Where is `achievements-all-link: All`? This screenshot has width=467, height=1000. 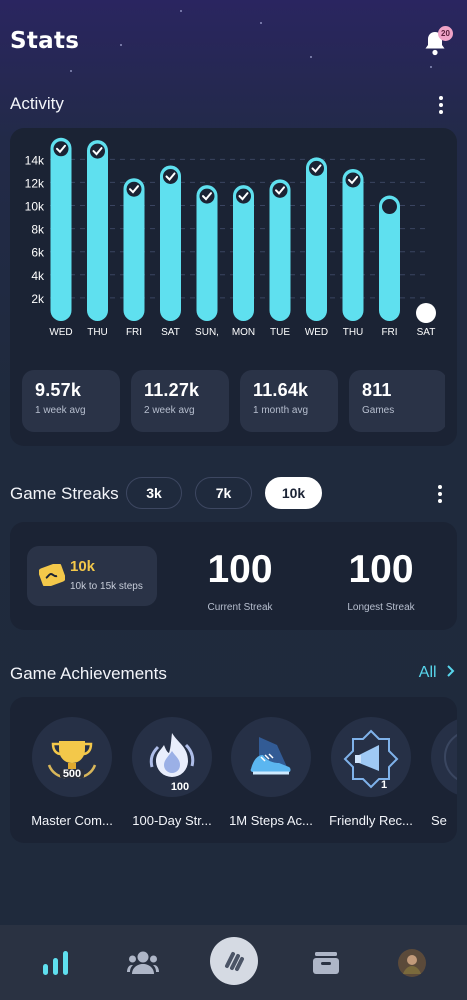 achievements-all-link: All is located at coordinates (437, 673).